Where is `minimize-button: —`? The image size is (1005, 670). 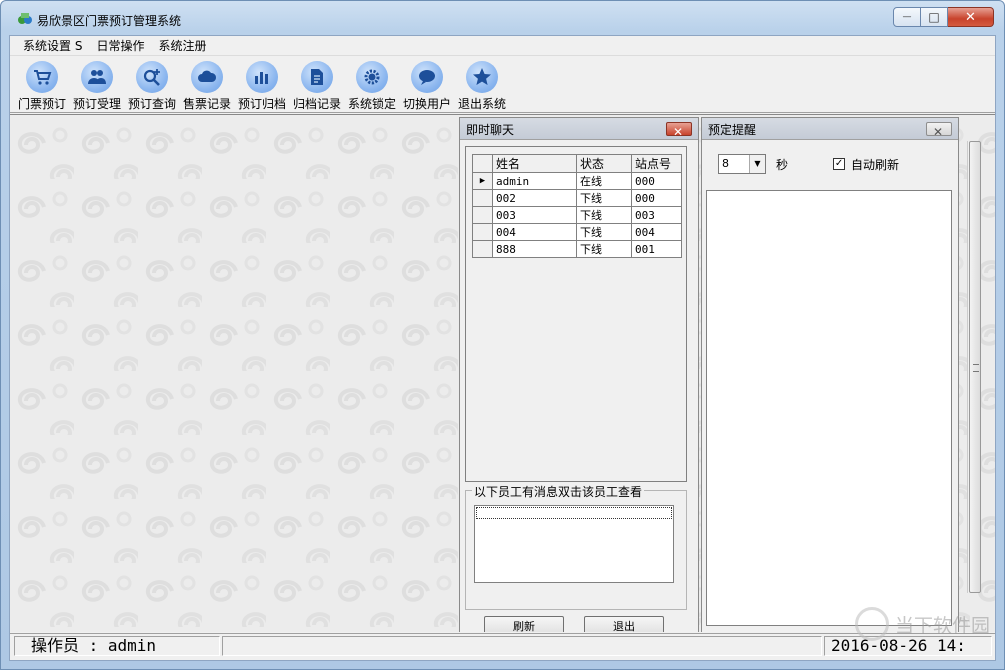
minimize-button: — is located at coordinates (907, 17).